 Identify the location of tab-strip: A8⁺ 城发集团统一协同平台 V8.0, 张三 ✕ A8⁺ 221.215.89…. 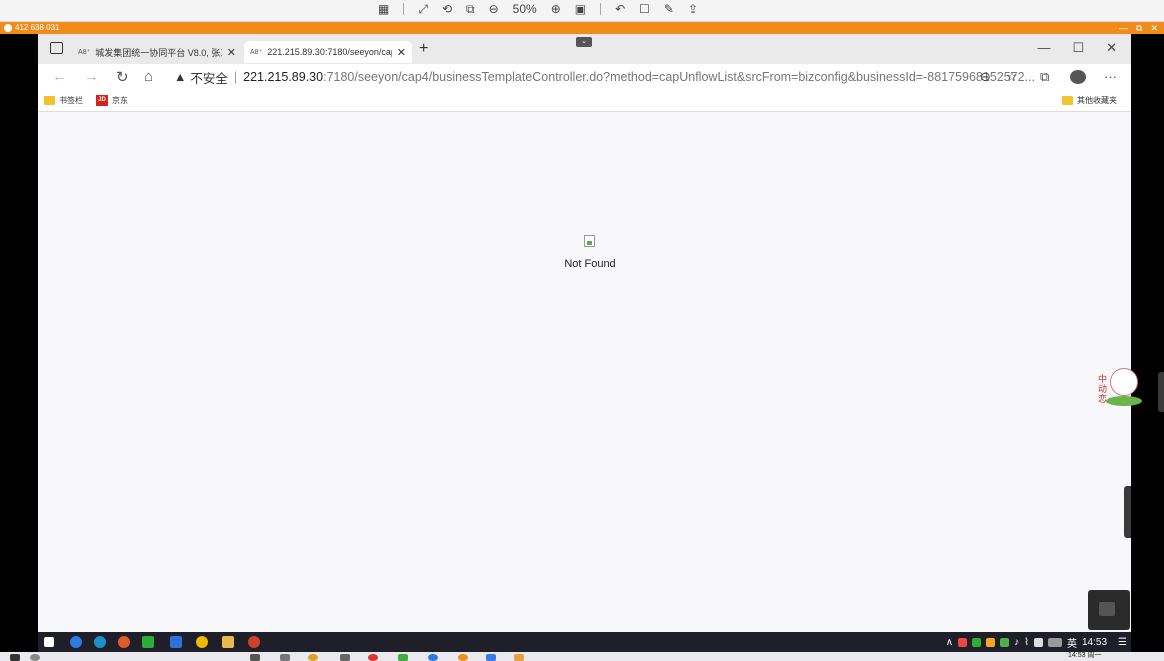
(584, 49).